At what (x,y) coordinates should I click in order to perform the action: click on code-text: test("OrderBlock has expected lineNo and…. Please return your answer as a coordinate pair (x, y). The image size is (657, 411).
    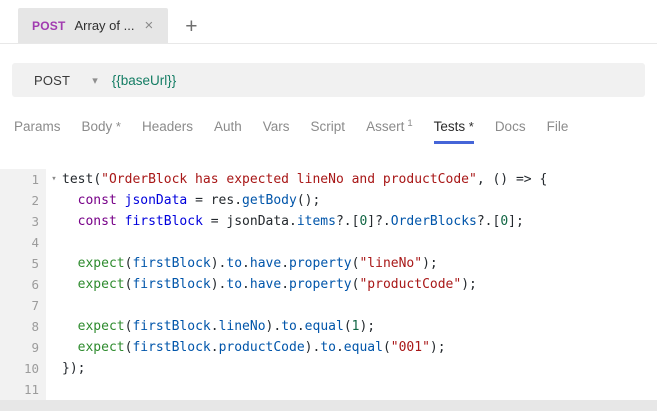
    Looking at the image, I should click on (304, 179).